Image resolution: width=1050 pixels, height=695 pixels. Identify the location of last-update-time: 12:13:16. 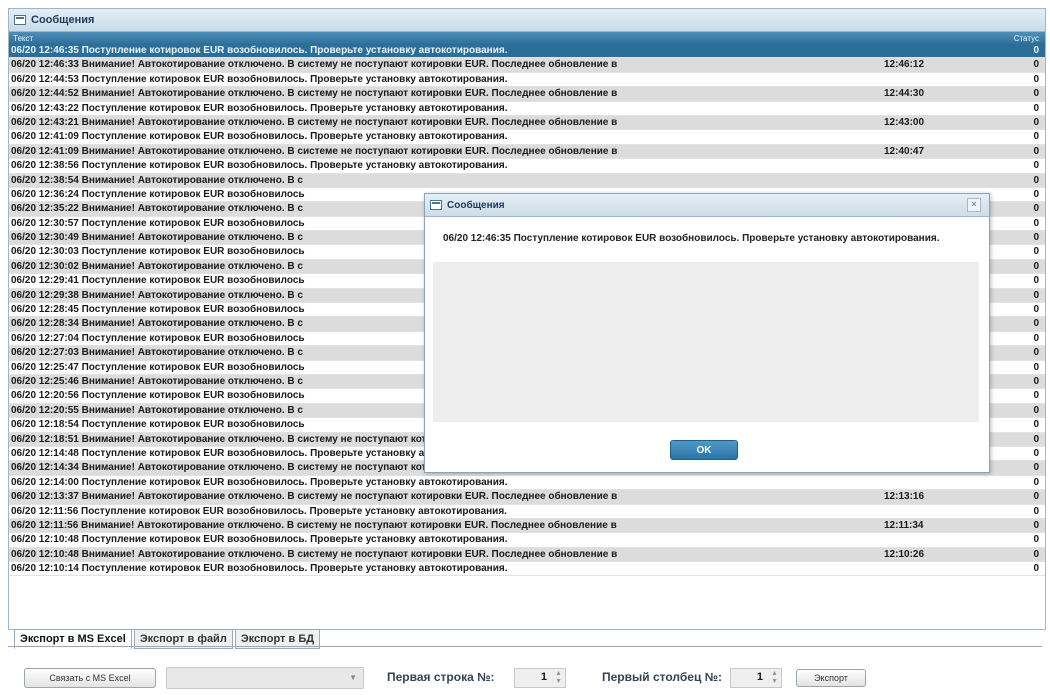
(904, 497).